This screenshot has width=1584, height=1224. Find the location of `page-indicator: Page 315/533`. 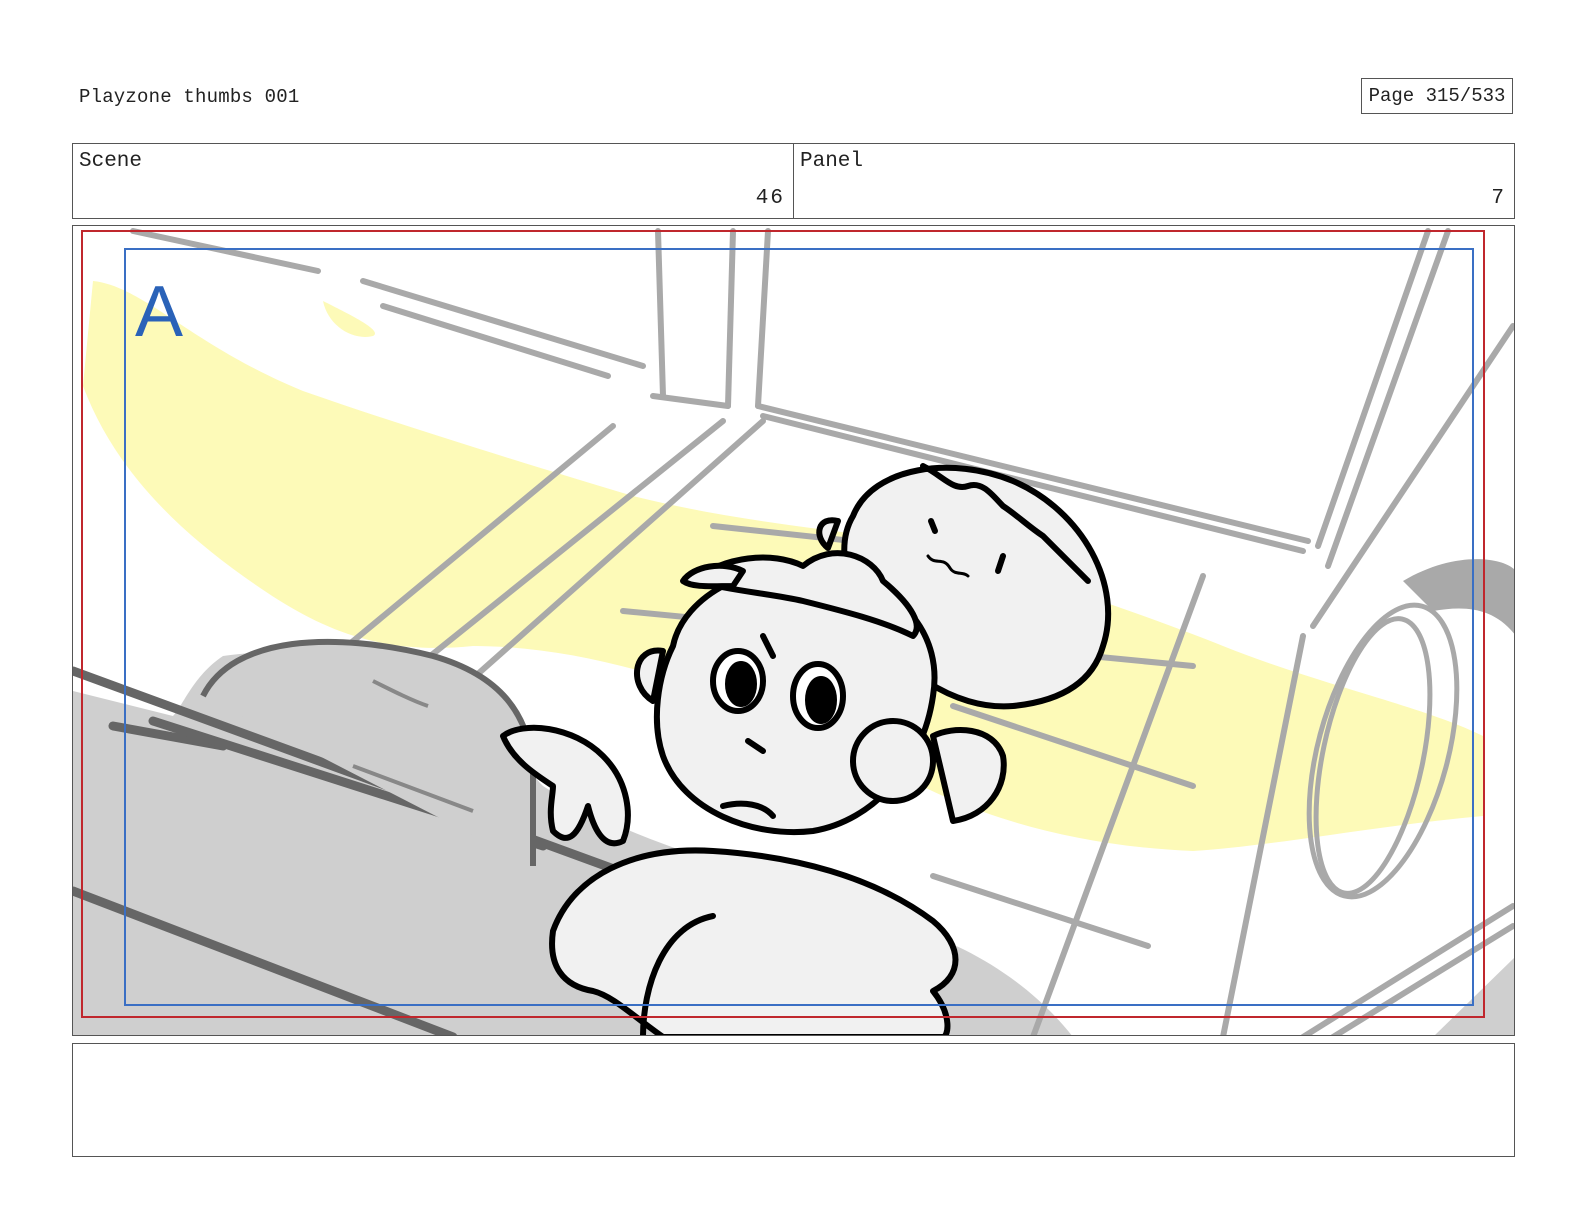

page-indicator: Page 315/533 is located at coordinates (1437, 96).